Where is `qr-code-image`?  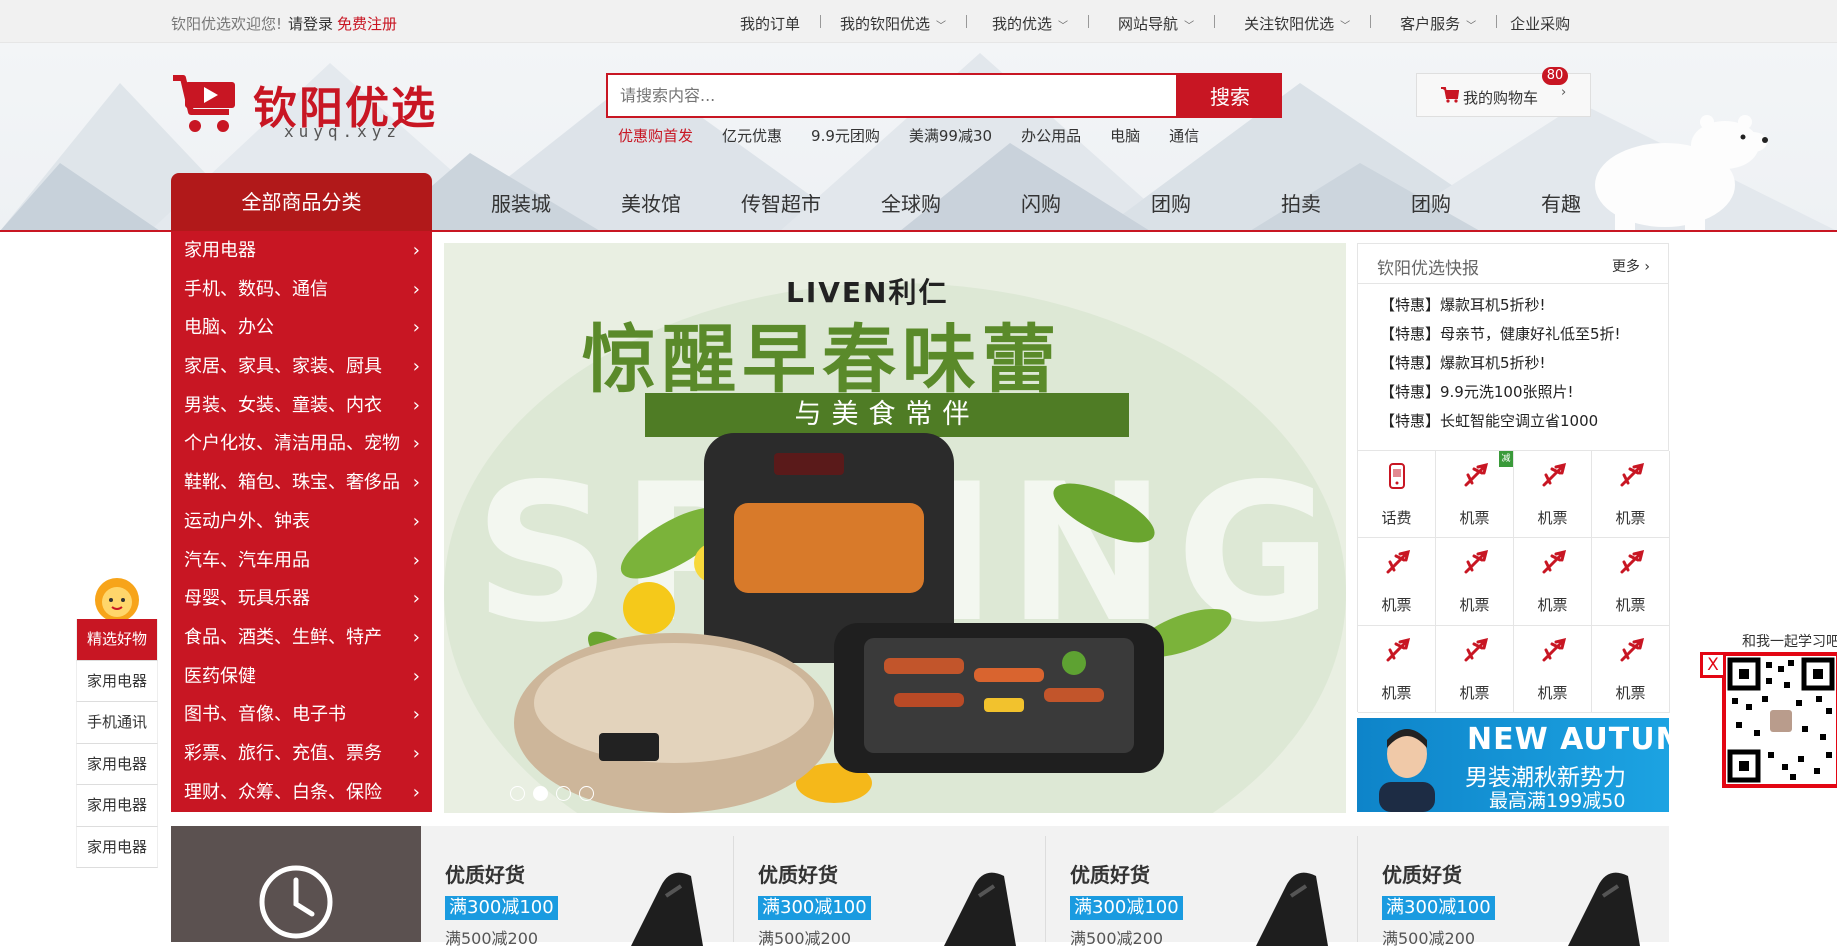
qr-code-image is located at coordinates (1781, 720).